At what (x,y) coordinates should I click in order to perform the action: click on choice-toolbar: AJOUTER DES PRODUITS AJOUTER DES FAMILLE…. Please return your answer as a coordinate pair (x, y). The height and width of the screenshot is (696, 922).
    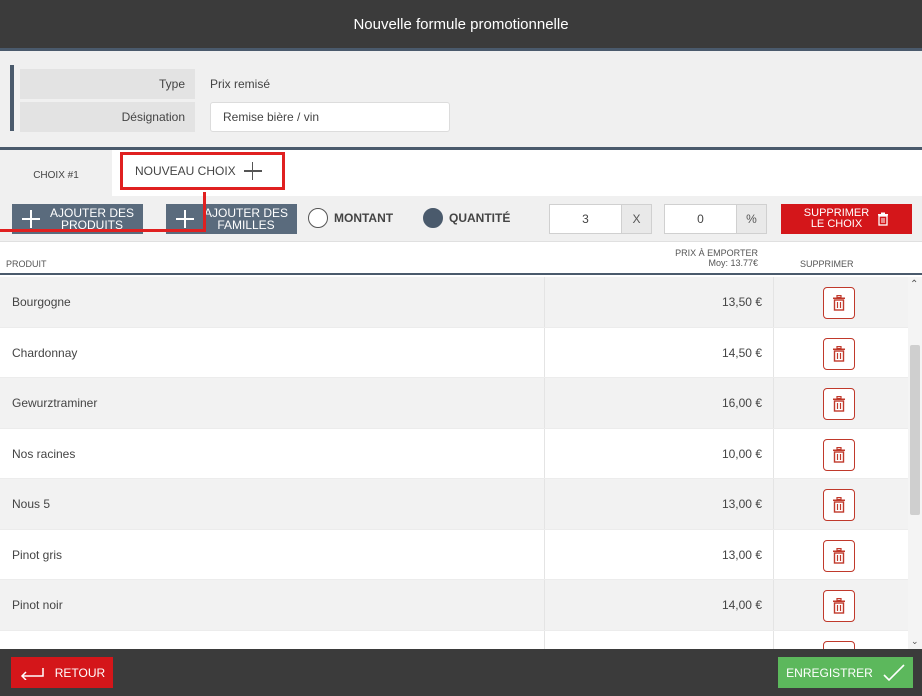
    Looking at the image, I should click on (461, 219).